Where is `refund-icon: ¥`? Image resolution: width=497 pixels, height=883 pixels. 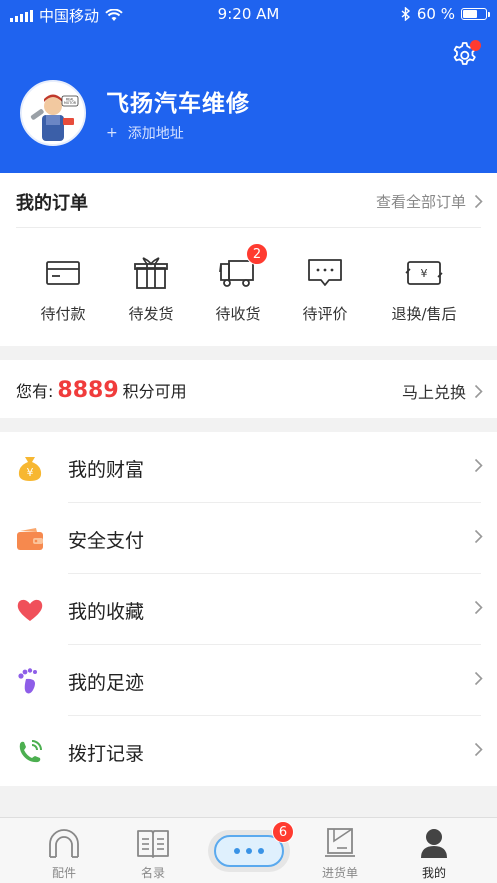
refund-icon: ¥ is located at coordinates (424, 273).